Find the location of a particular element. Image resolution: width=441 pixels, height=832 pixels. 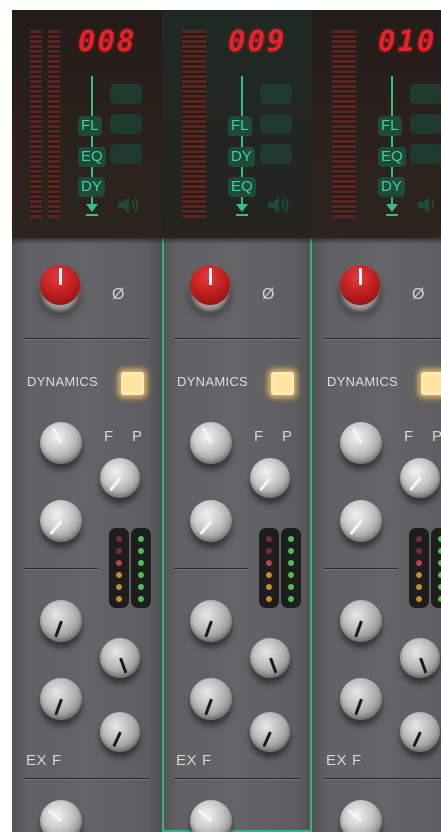

channel-number: 009 is located at coordinates (257, 41).